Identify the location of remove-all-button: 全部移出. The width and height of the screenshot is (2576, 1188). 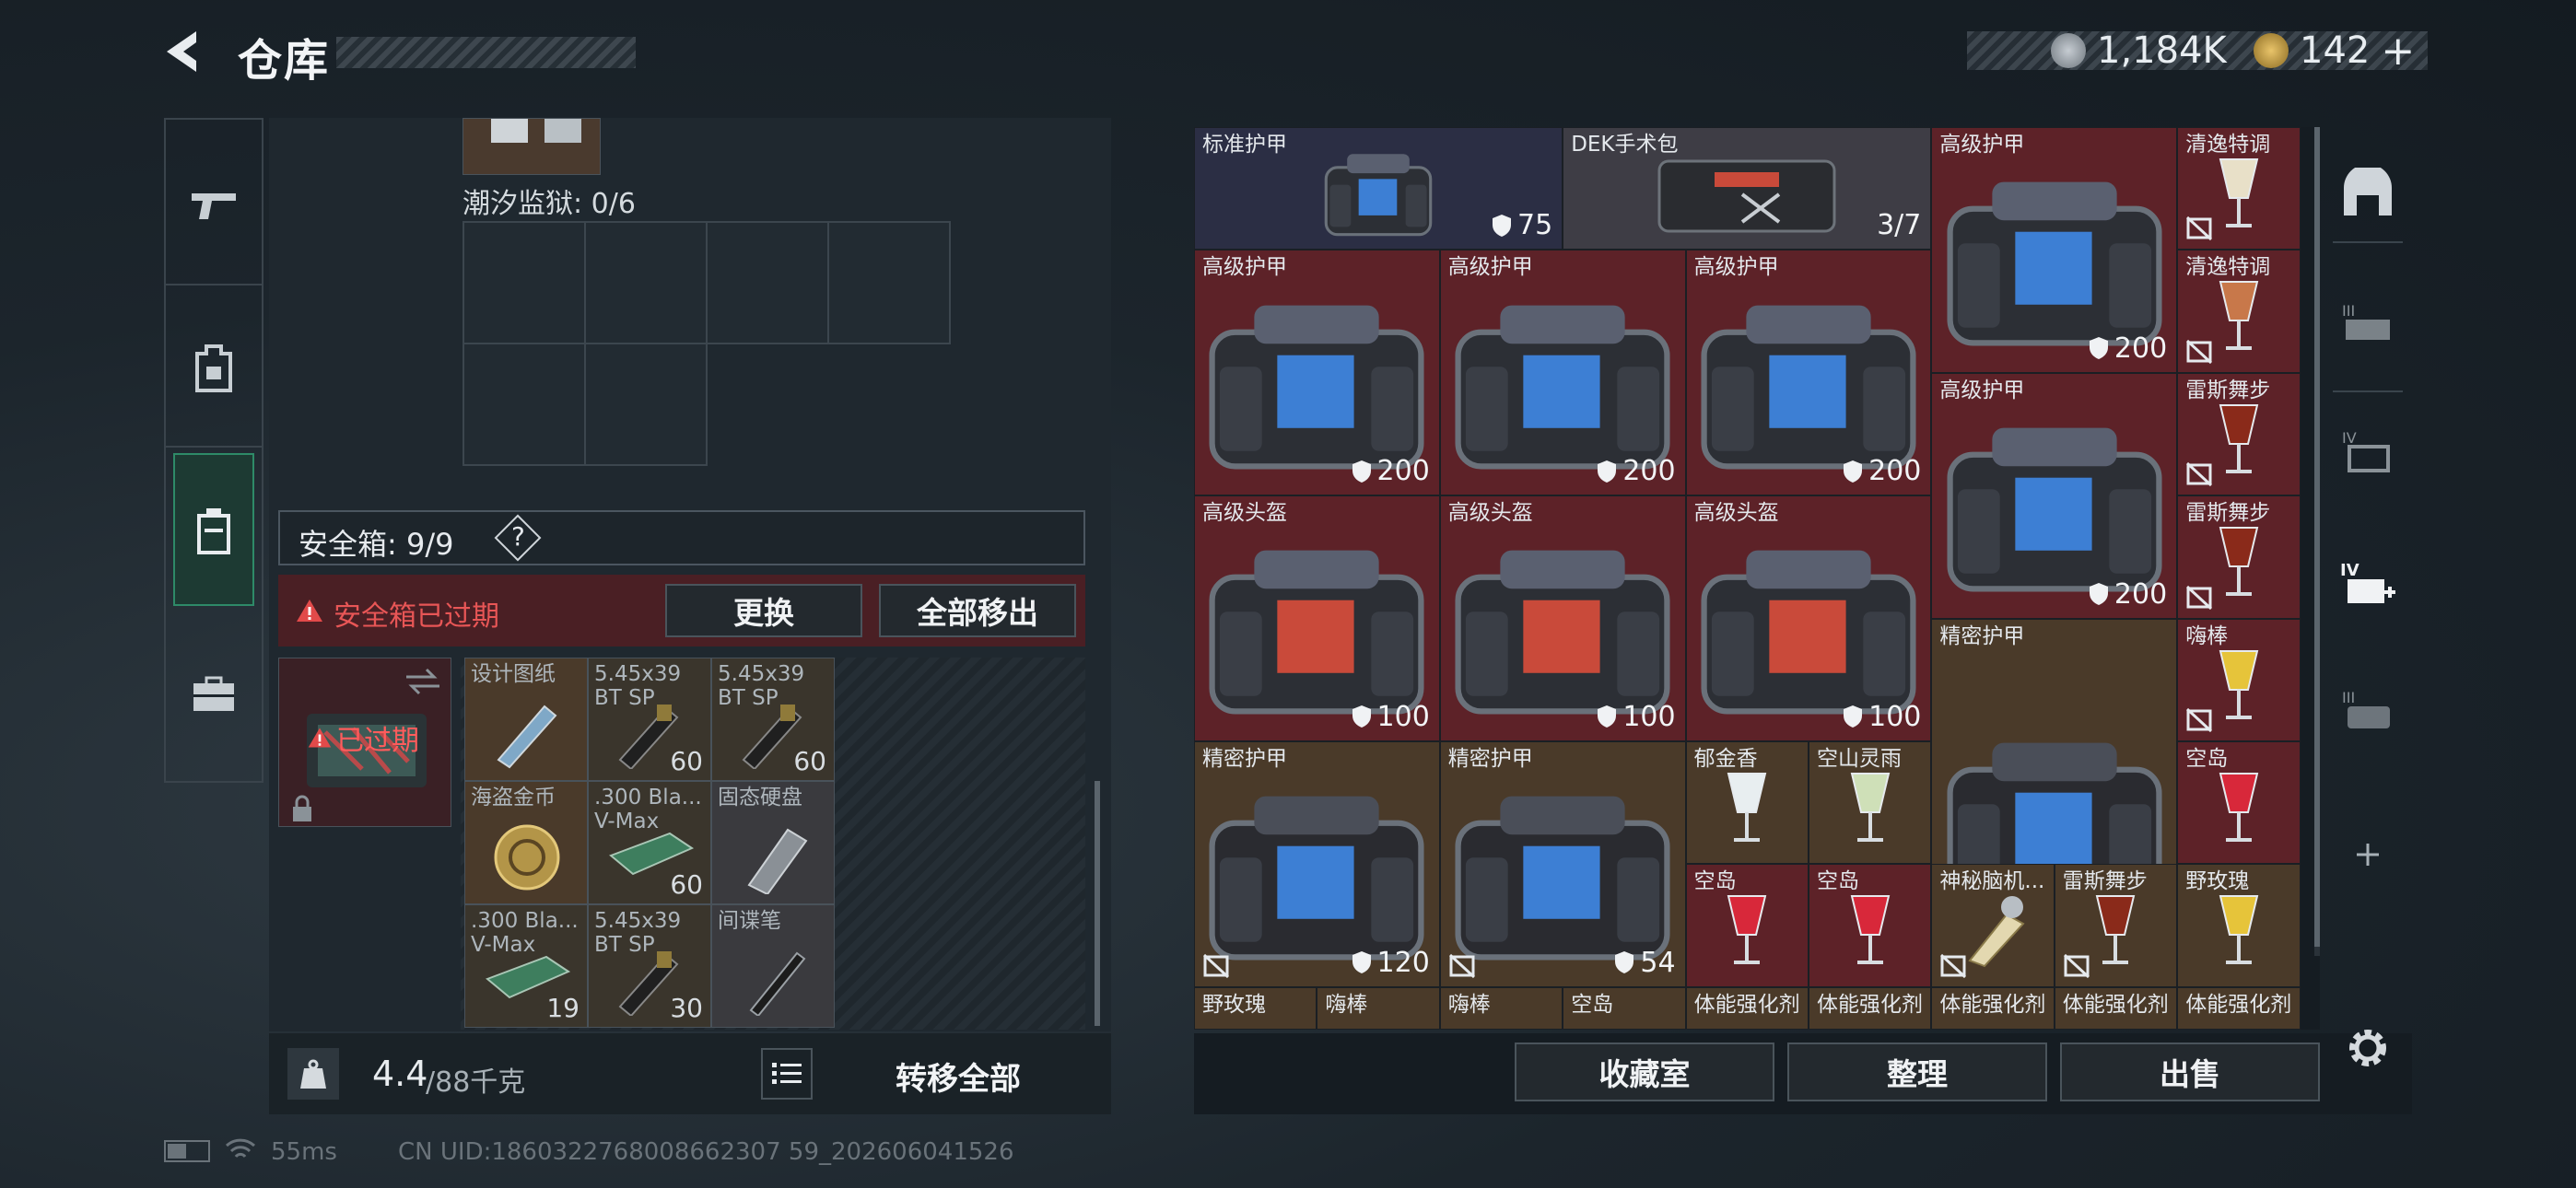
(978, 610).